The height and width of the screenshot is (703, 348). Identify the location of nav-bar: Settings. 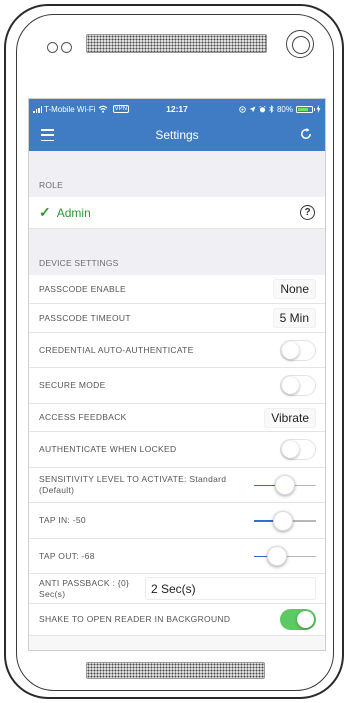
(177, 135).